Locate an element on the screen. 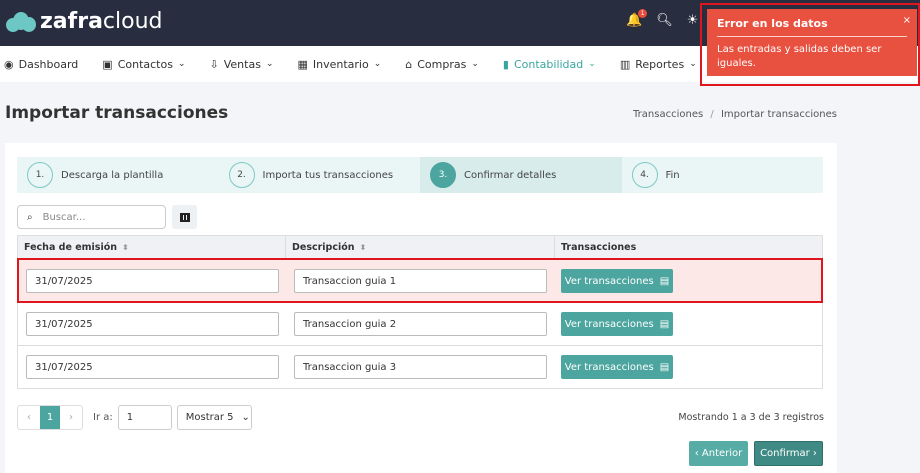 The width and height of the screenshot is (920, 473). theme-sun-icon: ☀ is located at coordinates (693, 20).